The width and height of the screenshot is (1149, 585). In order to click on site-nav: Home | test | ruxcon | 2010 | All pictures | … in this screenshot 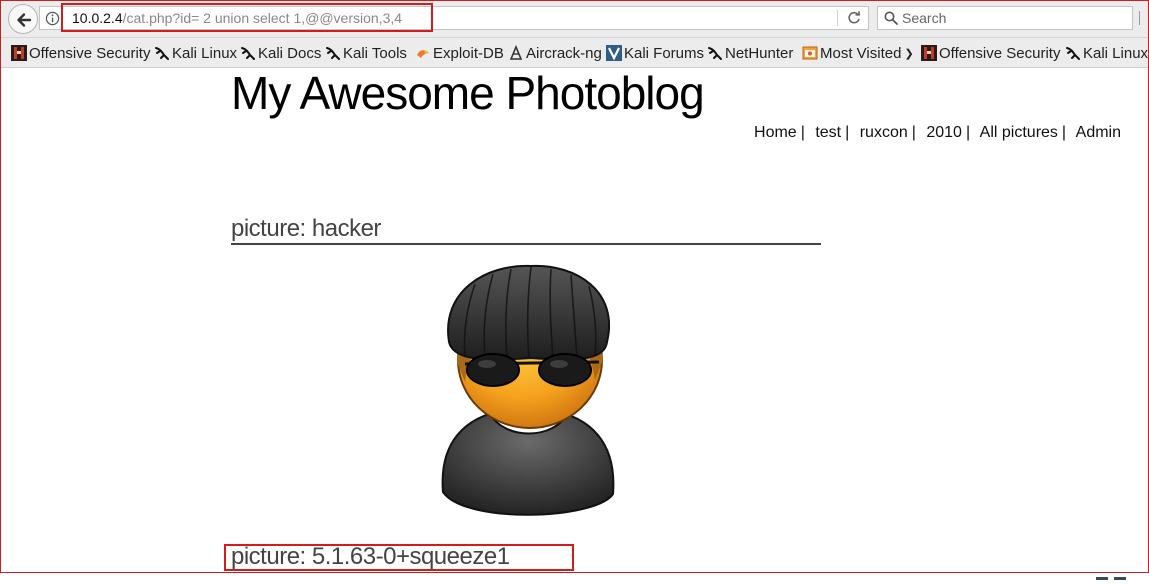, I will do `click(937, 133)`.